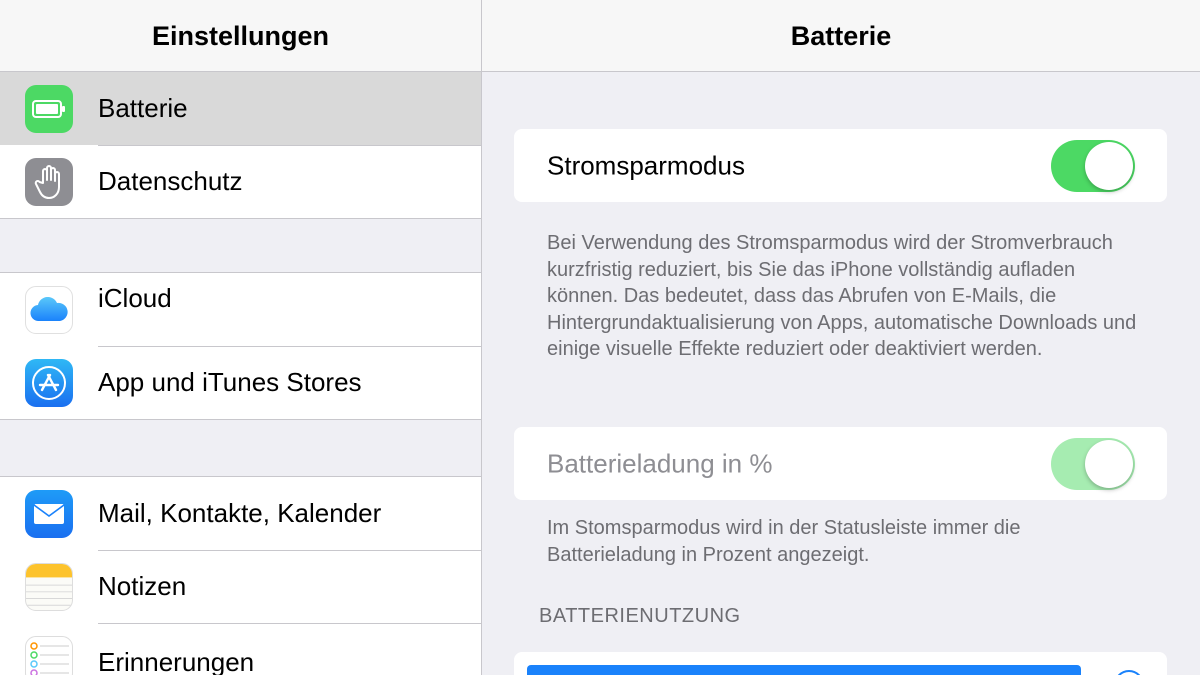 The height and width of the screenshot is (675, 1200). I want to click on battery-percentage-toggle, so click(1093, 463).